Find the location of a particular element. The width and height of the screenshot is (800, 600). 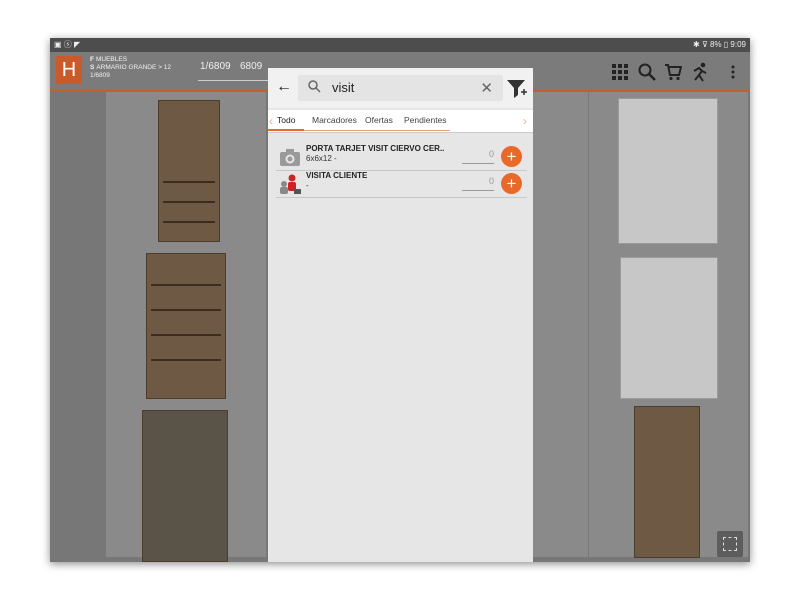

result-row: VISITA CLIENTE - 0 + is located at coordinates (401, 184).